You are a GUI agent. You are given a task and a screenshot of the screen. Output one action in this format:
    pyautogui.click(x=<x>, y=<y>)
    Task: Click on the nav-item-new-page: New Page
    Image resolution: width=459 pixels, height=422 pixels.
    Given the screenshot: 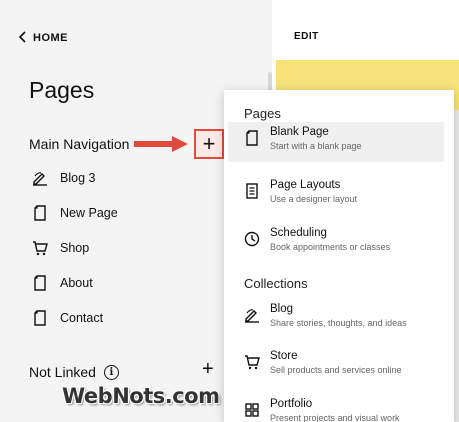 What is the action you would take?
    pyautogui.click(x=75, y=213)
    